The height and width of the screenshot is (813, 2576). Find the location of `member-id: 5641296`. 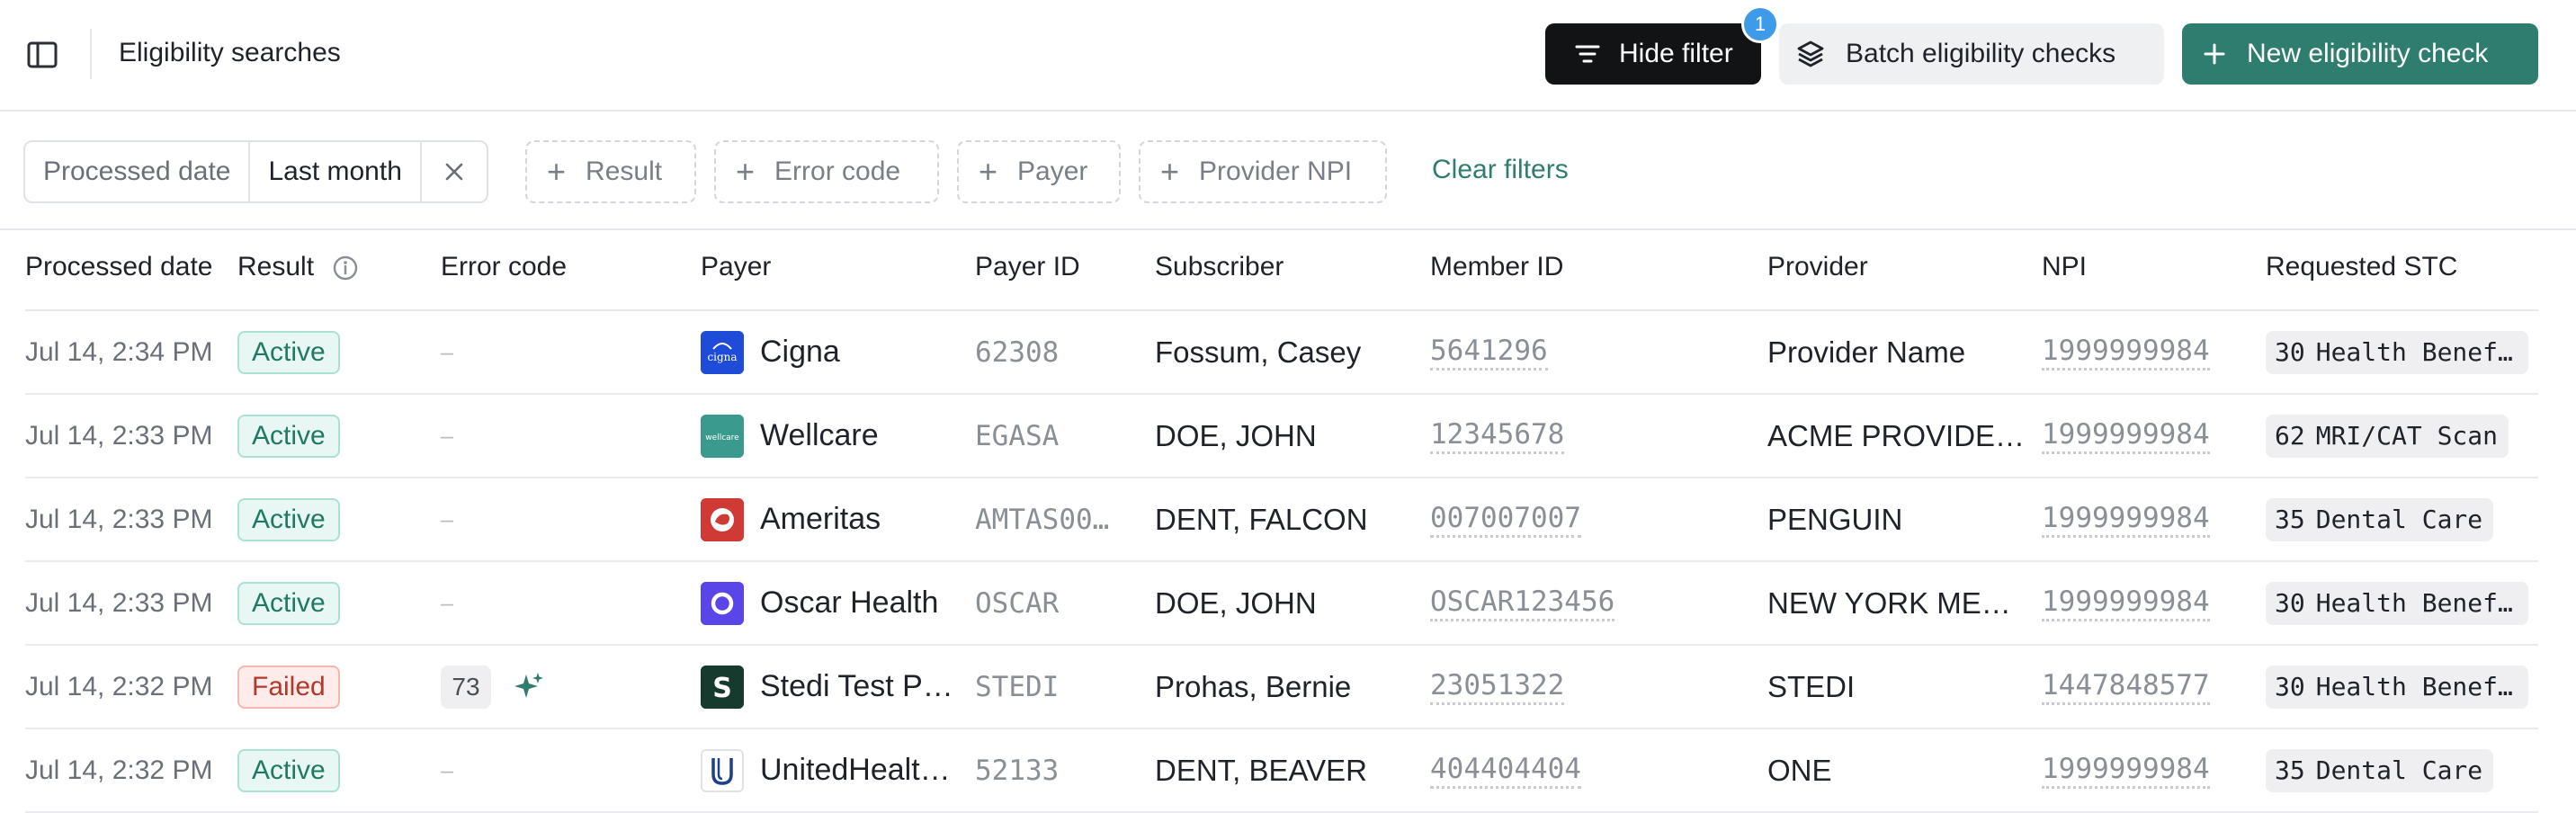

member-id: 5641296 is located at coordinates (1489, 352).